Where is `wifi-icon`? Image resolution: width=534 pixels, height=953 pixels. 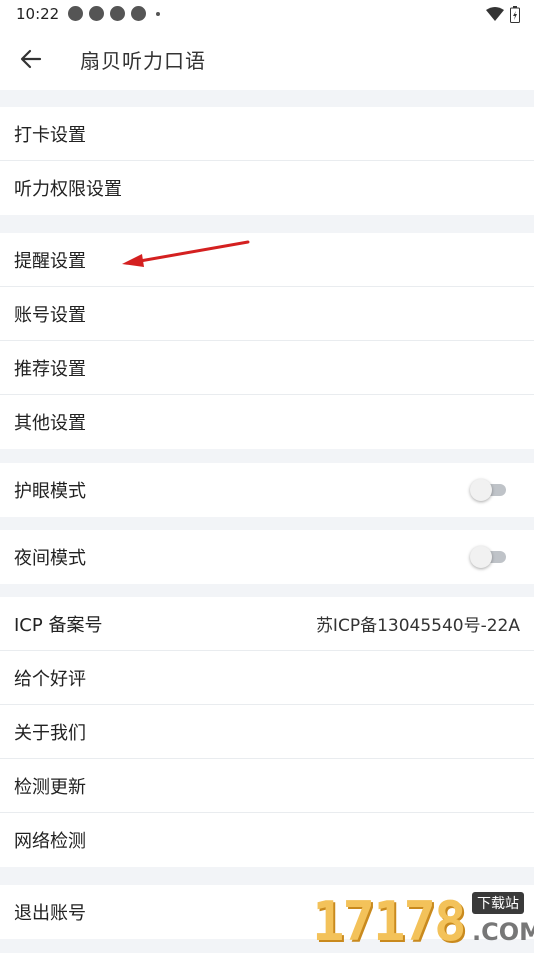
wifi-icon is located at coordinates (495, 14).